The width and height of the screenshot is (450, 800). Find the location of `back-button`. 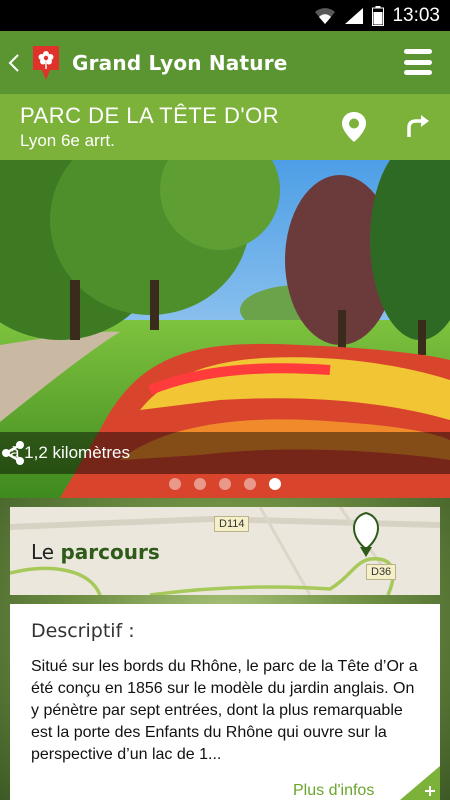

back-button is located at coordinates (14, 62).